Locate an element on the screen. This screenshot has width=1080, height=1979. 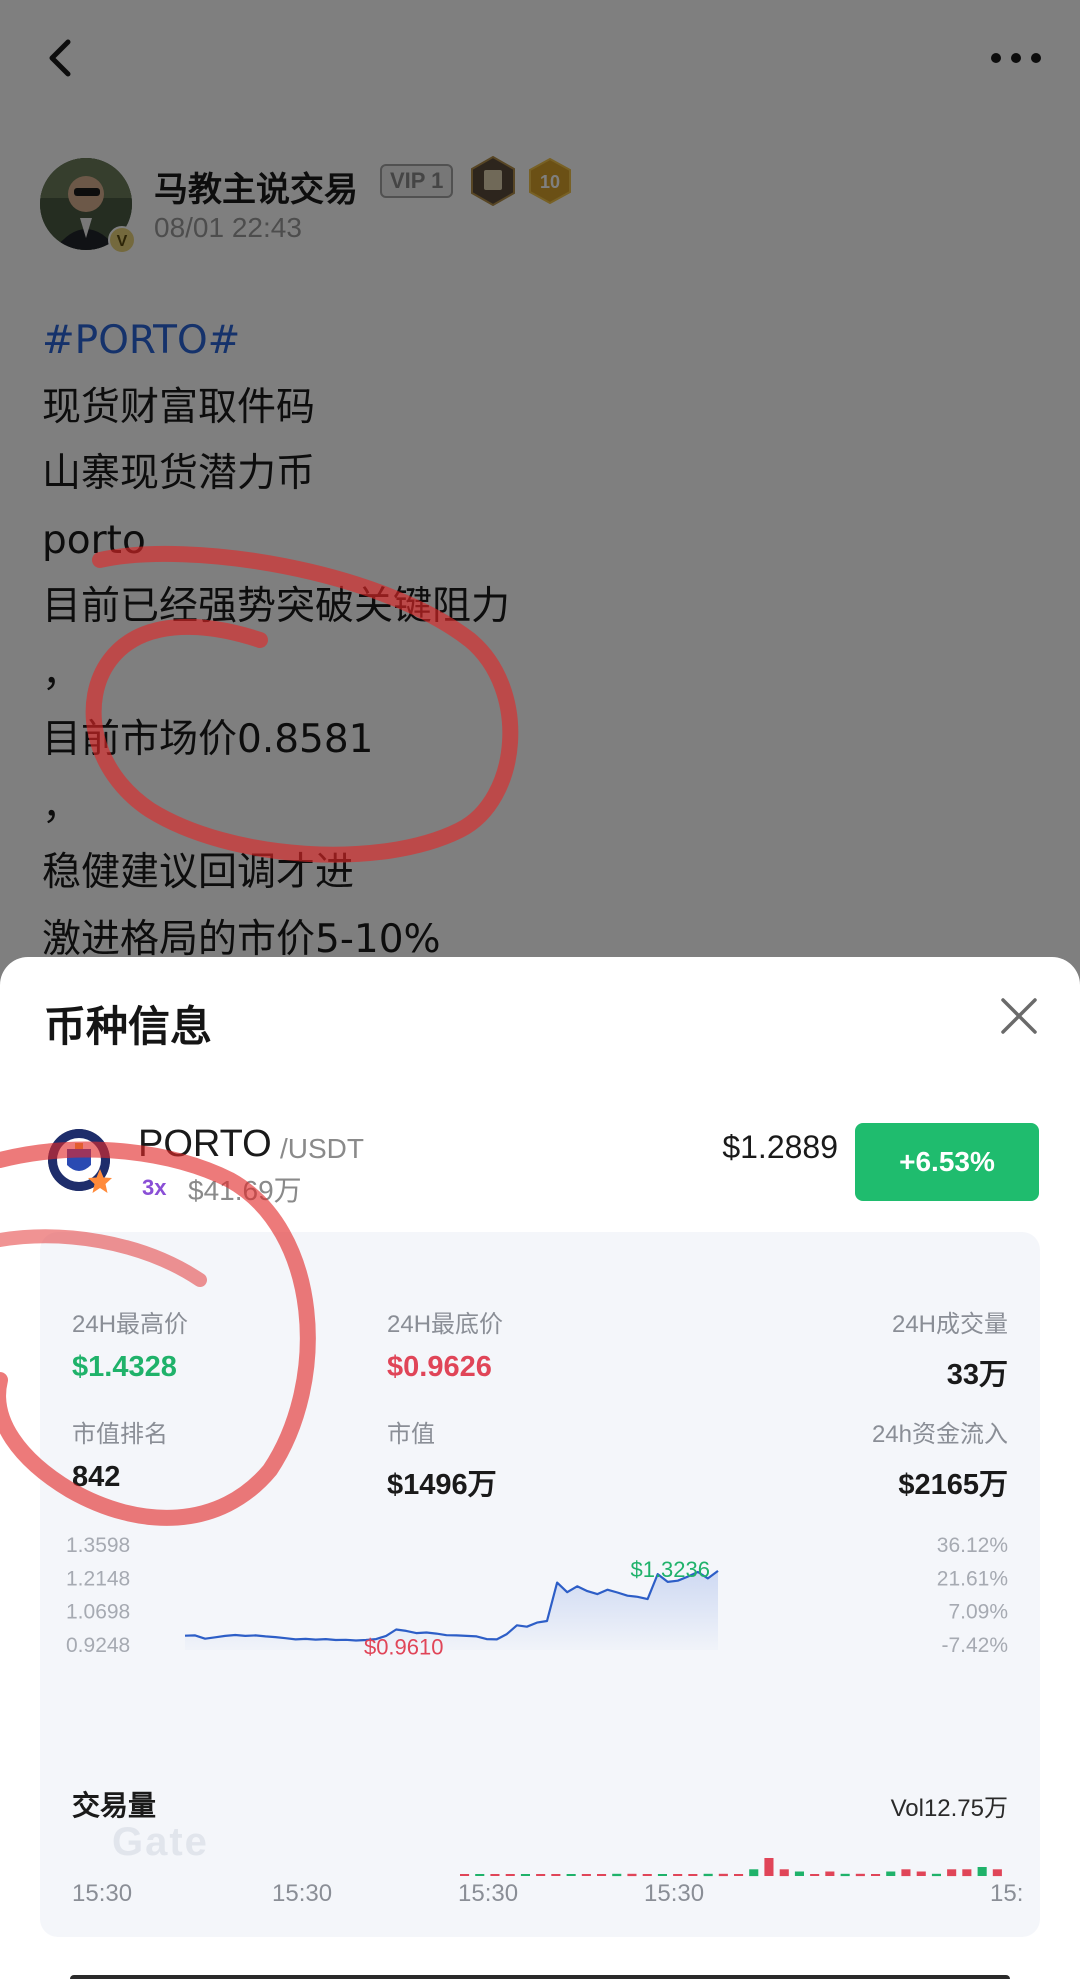
y-left-tick: 0.9248 is located at coordinates (98, 1645).